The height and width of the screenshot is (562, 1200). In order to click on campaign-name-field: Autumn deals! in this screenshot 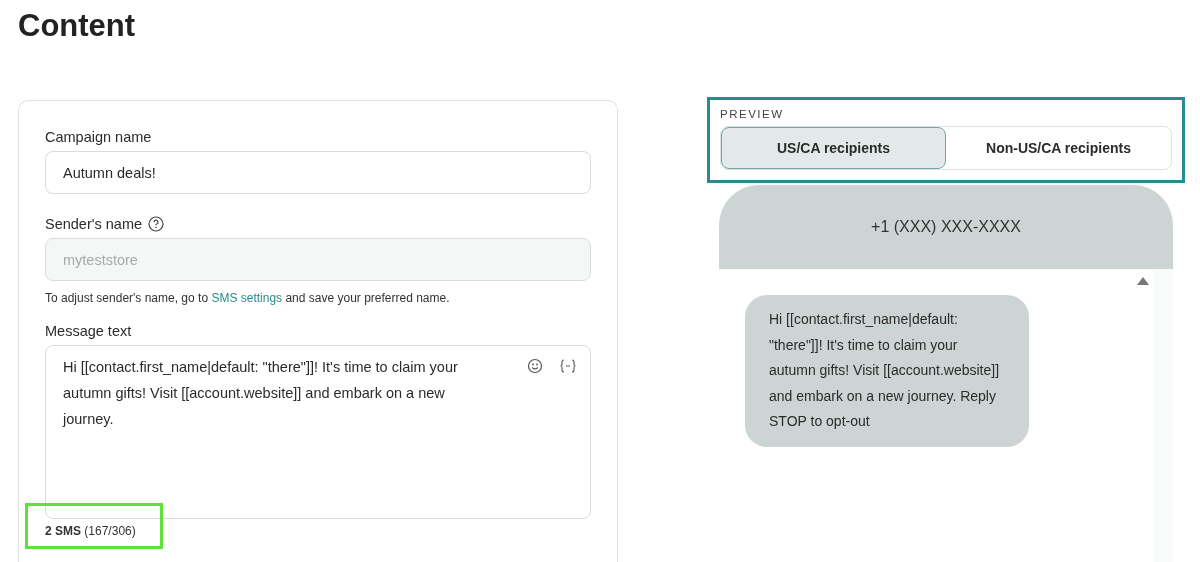, I will do `click(318, 172)`.